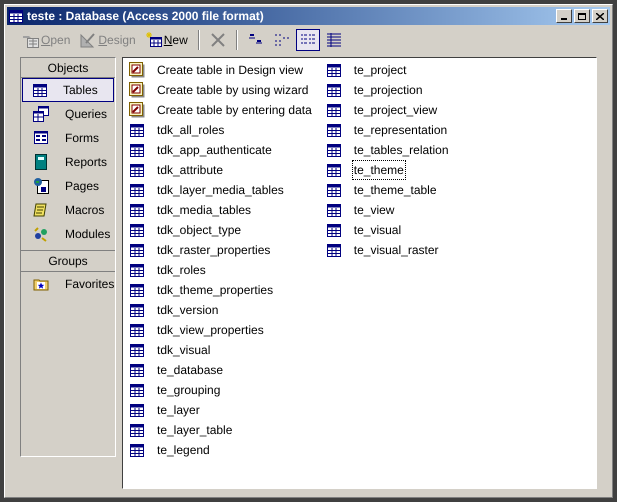 The width and height of the screenshot is (617, 502). I want to click on new-button: New, so click(167, 40).